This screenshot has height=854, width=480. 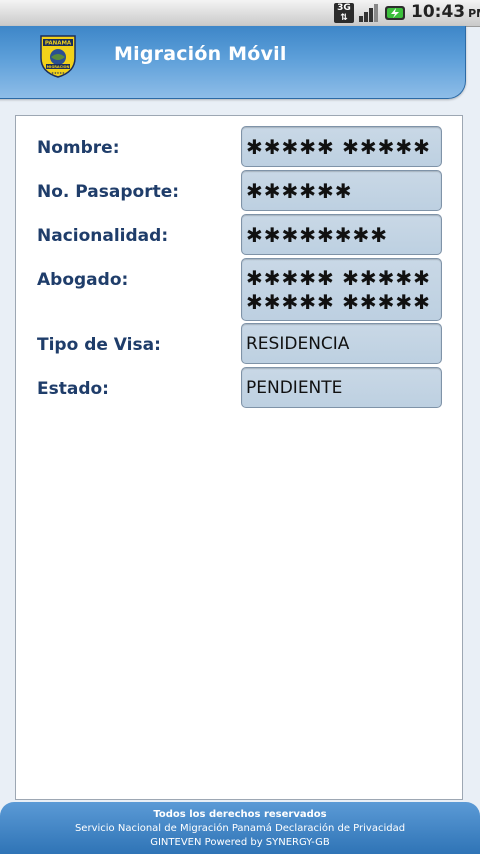 What do you see at coordinates (338, 278) in the screenshot?
I see `abogado-value-line1: ✱✱✱✱✱ ✱✱✱✱✱` at bounding box center [338, 278].